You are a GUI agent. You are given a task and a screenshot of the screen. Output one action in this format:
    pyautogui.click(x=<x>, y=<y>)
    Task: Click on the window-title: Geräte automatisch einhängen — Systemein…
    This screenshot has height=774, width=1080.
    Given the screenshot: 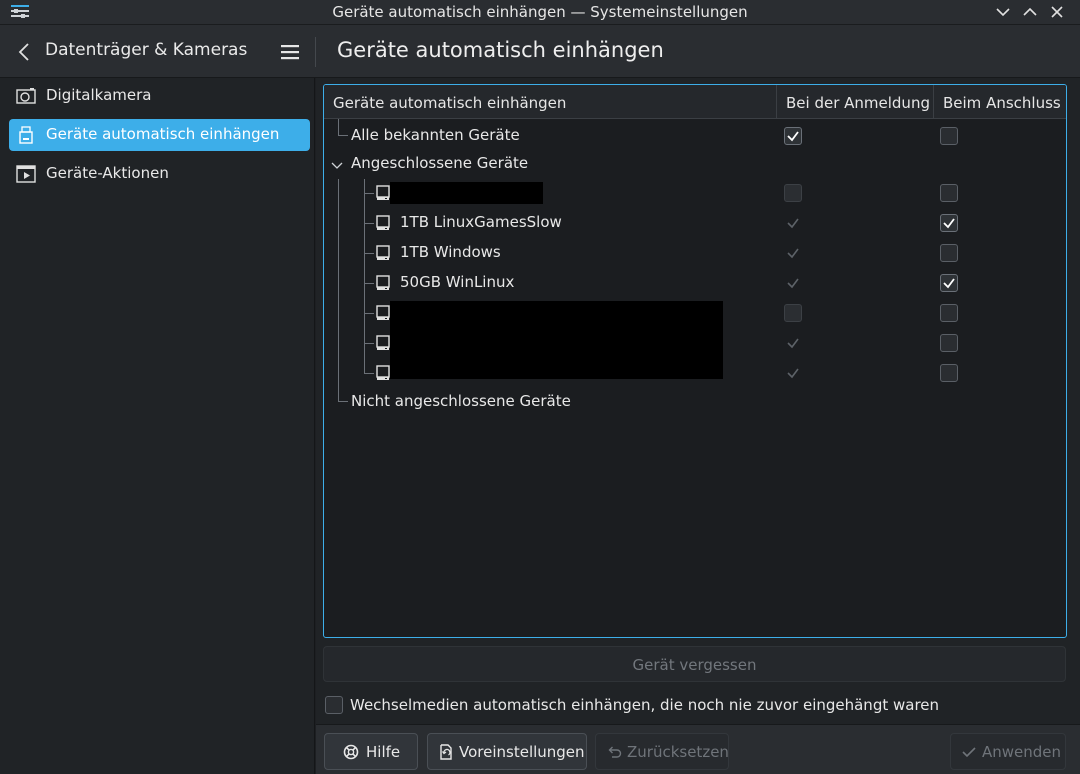 What is the action you would take?
    pyautogui.click(x=540, y=12)
    